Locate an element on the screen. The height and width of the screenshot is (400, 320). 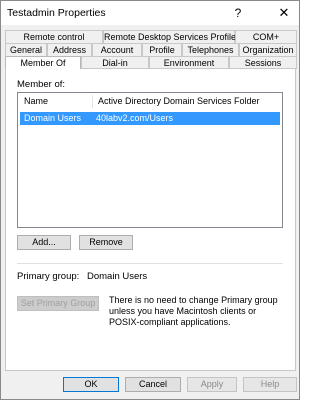
cancel-button: Cancel is located at coordinates (153, 384).